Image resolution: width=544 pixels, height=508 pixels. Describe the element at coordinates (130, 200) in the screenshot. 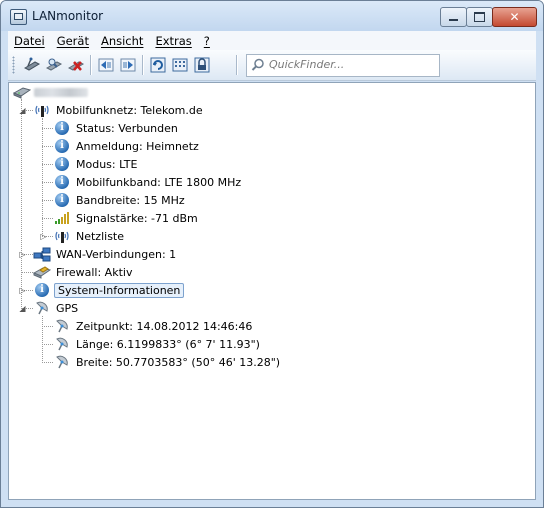

I see `tree-item-label: Bandbreite: 15 MHz` at that location.